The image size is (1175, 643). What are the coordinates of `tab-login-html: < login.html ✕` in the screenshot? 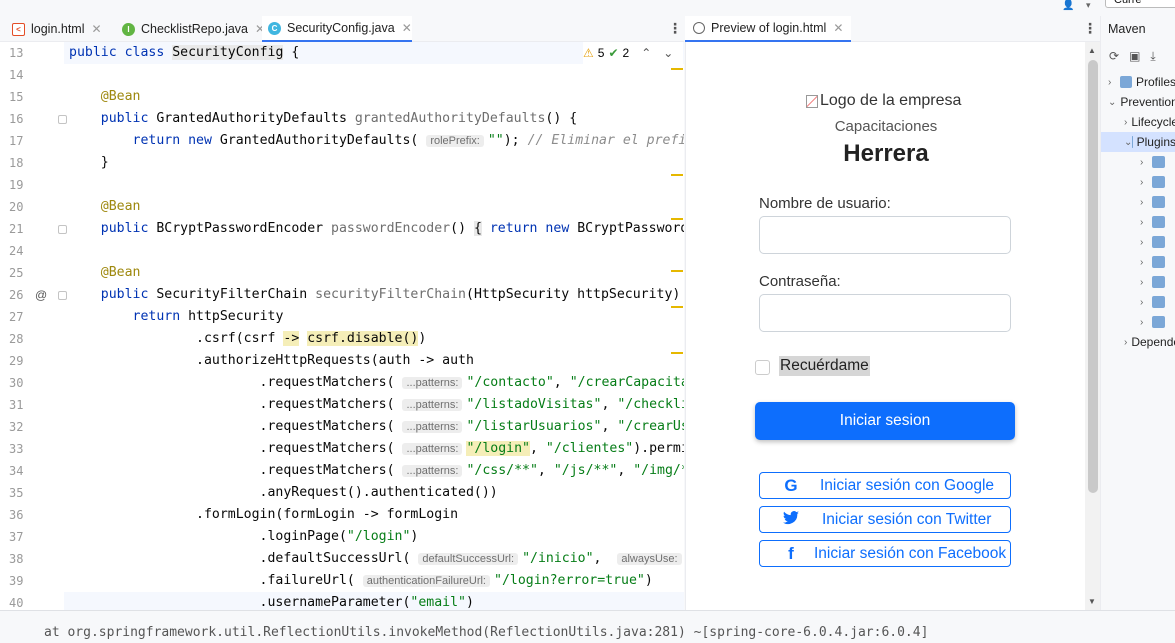 It's located at (54, 29).